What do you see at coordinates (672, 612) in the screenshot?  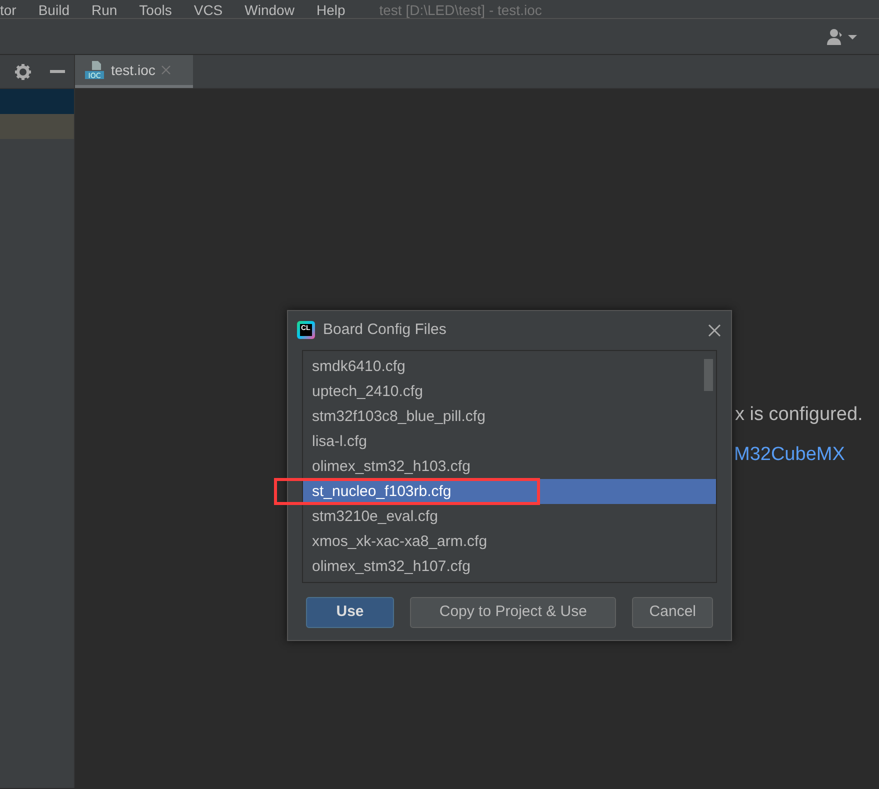 I see `dialog-button: Cancel` at bounding box center [672, 612].